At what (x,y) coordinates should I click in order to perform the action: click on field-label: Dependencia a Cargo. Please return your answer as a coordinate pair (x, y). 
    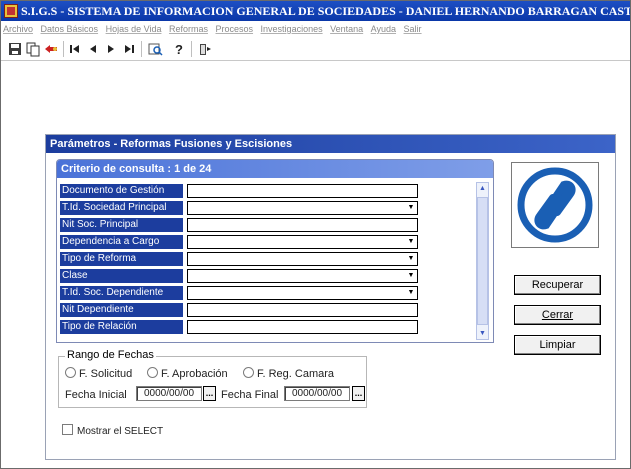
    Looking at the image, I should click on (121, 242).